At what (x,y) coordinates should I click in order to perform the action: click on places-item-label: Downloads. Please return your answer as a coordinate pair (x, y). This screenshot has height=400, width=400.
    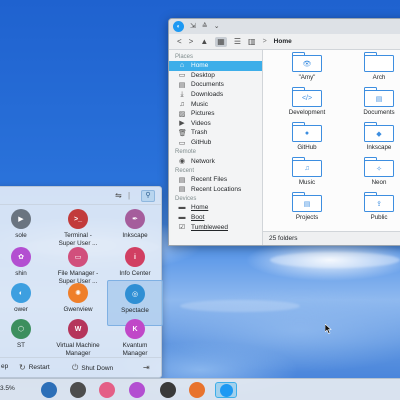
    Looking at the image, I should click on (207, 95).